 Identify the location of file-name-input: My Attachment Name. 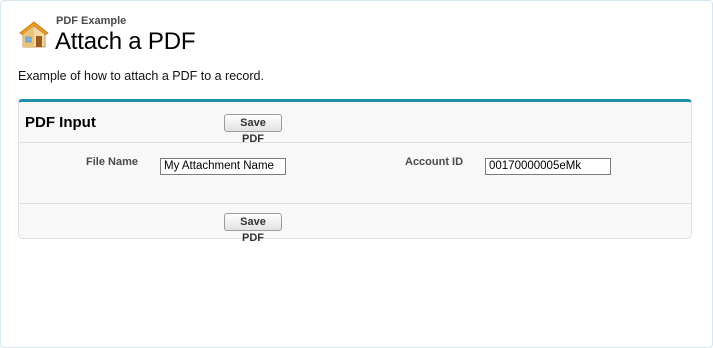
(223, 166).